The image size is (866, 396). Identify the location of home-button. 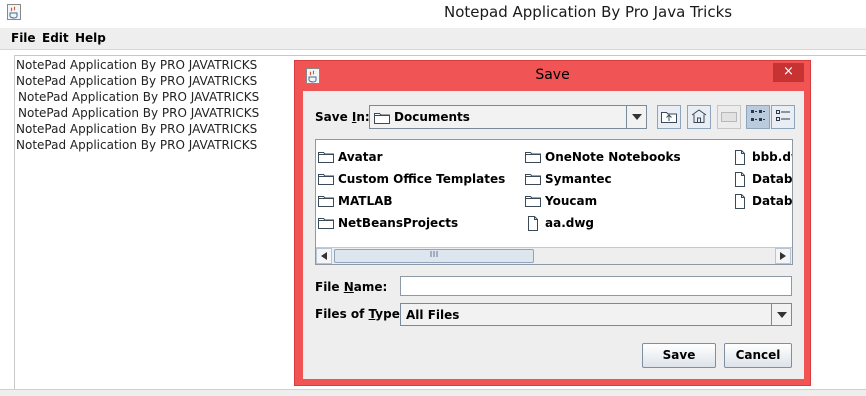
(699, 117).